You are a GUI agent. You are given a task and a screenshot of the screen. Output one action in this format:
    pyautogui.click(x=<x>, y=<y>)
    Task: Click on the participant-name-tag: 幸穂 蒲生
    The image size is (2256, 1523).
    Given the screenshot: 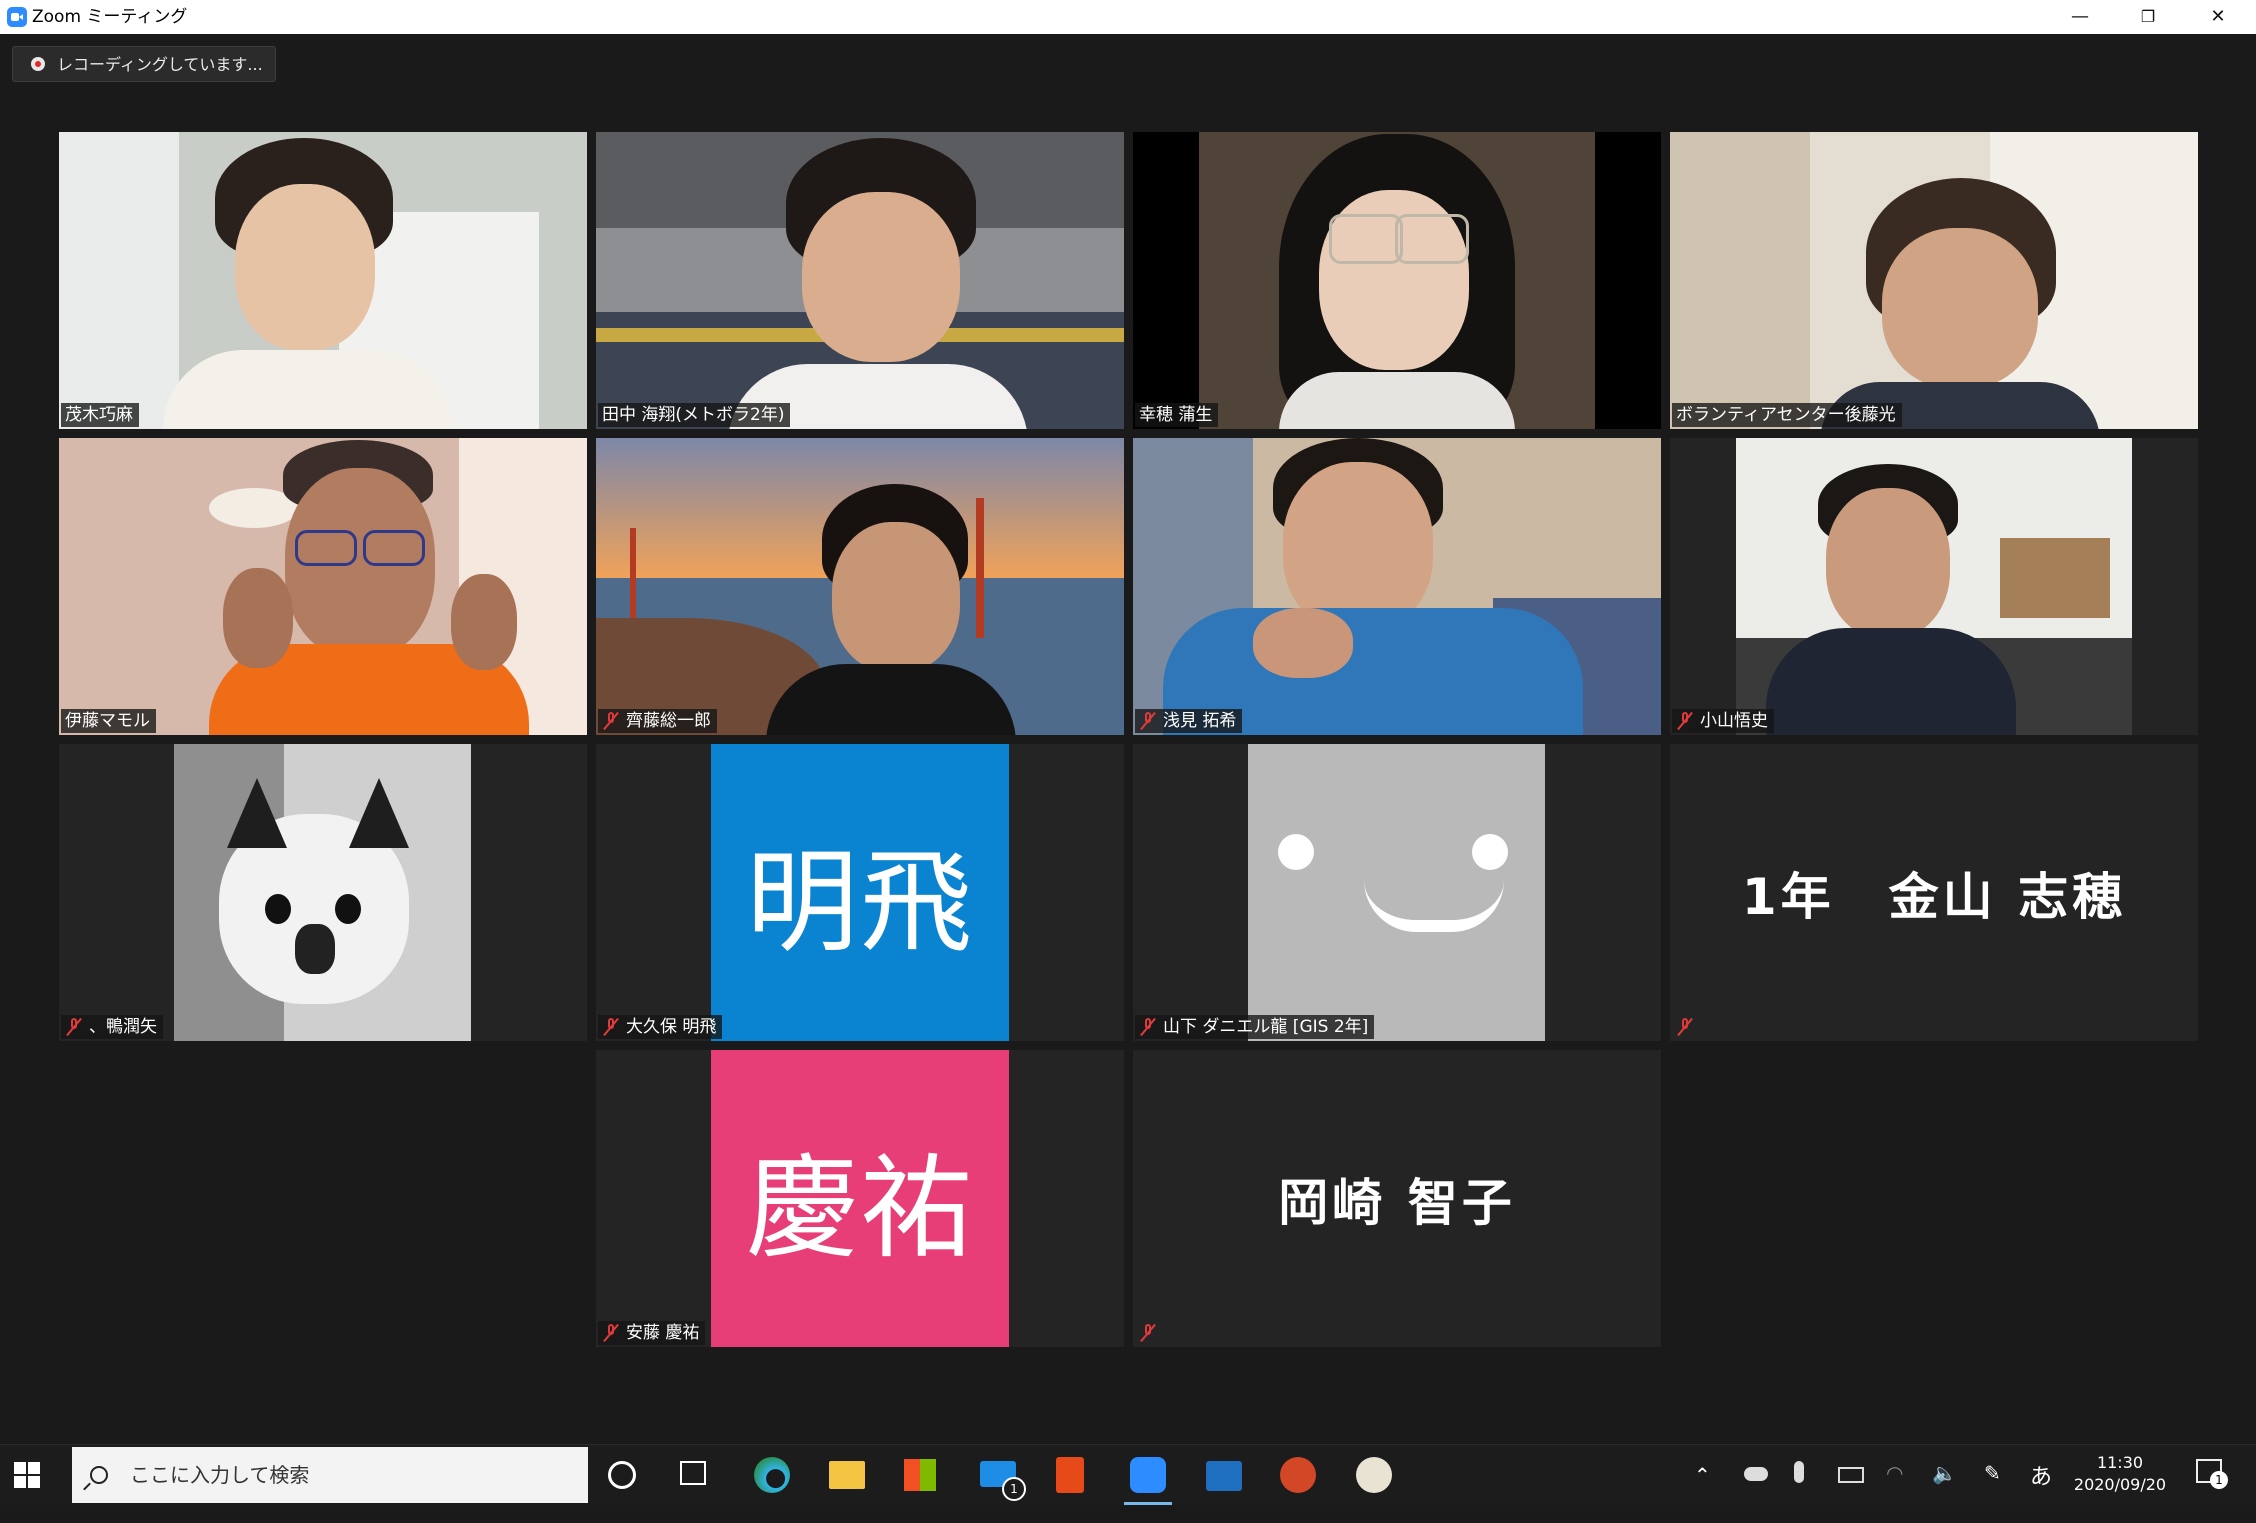 What is the action you would take?
    pyautogui.click(x=1177, y=415)
    